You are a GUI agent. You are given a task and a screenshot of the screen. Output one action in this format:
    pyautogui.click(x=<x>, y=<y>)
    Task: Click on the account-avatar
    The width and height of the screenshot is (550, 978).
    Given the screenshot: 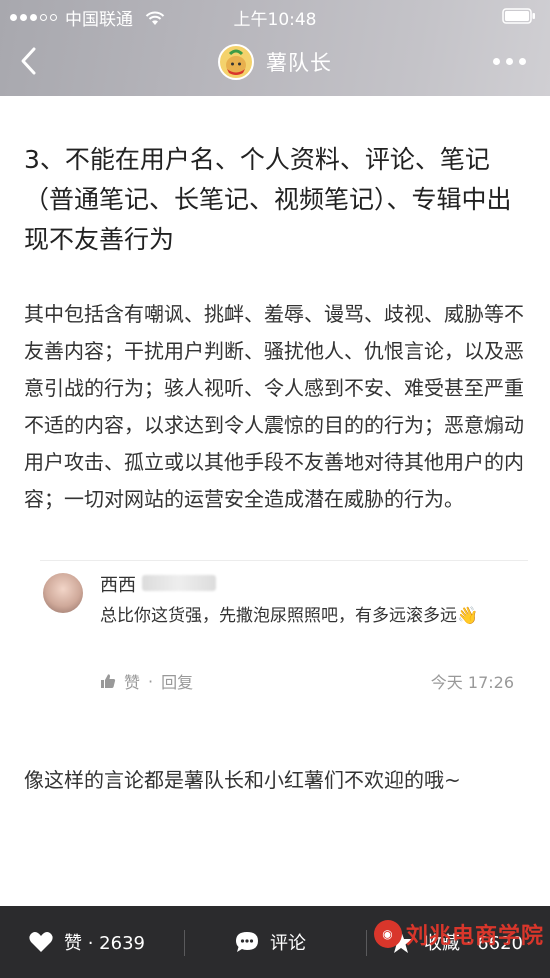 What is the action you would take?
    pyautogui.click(x=236, y=62)
    